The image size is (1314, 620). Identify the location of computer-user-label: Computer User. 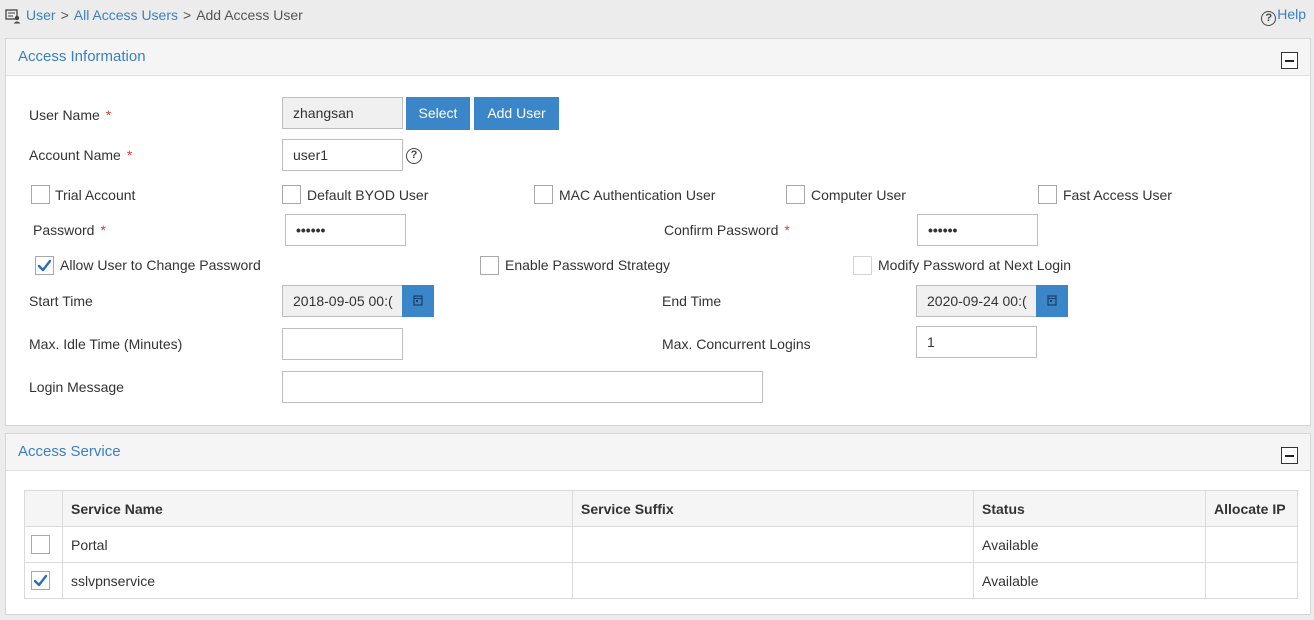
(858, 195).